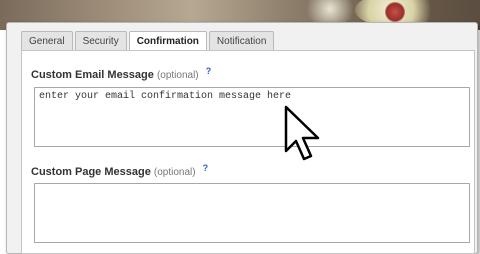  Describe the element at coordinates (302, 133) in the screenshot. I see `pointer-arrow-icon` at that location.